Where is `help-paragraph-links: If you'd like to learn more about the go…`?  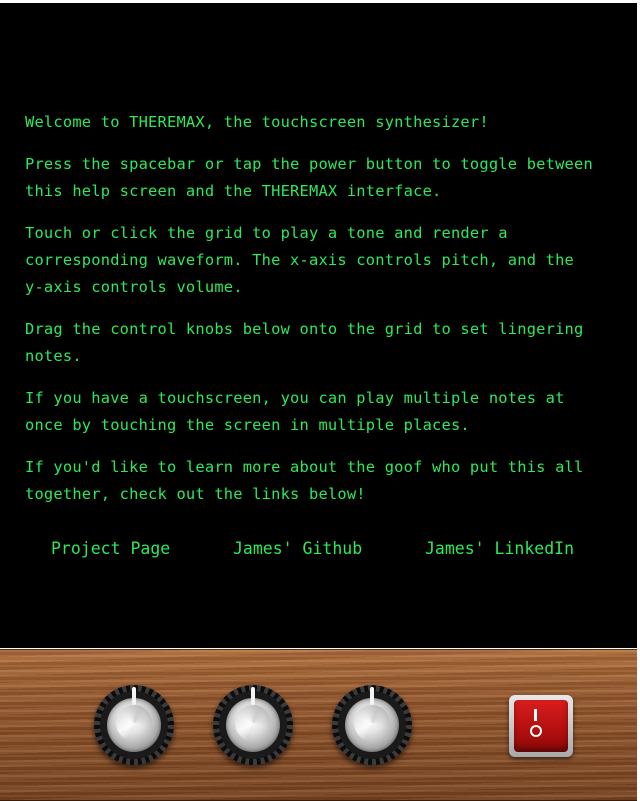 help-paragraph-links: If you'd like to learn more about the go… is located at coordinates (304, 480).